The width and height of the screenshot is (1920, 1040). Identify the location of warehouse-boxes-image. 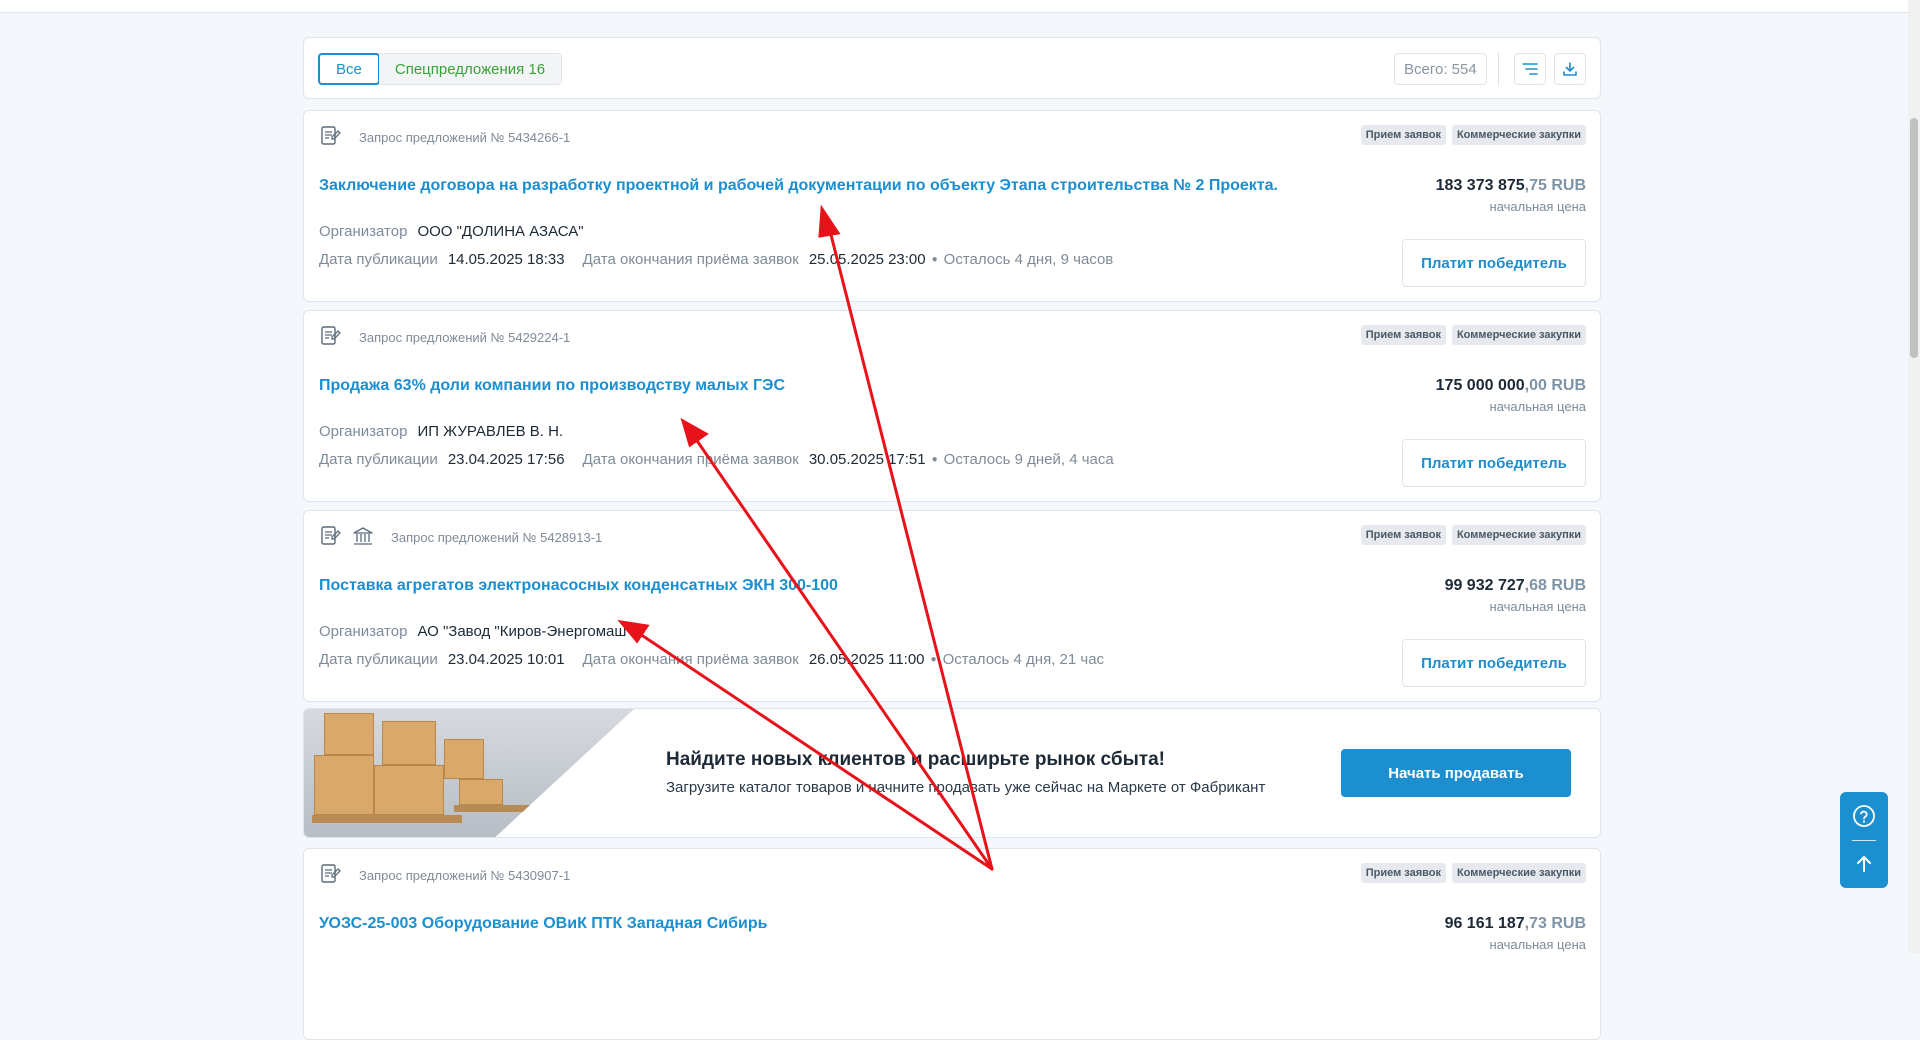
(469, 773).